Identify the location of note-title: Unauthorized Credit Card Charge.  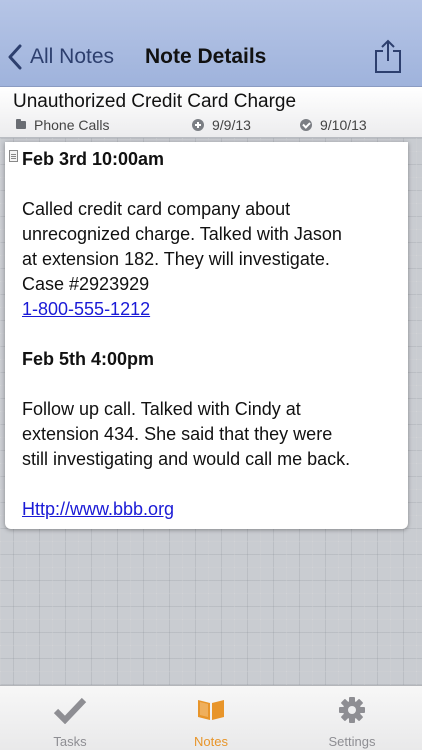
(155, 101).